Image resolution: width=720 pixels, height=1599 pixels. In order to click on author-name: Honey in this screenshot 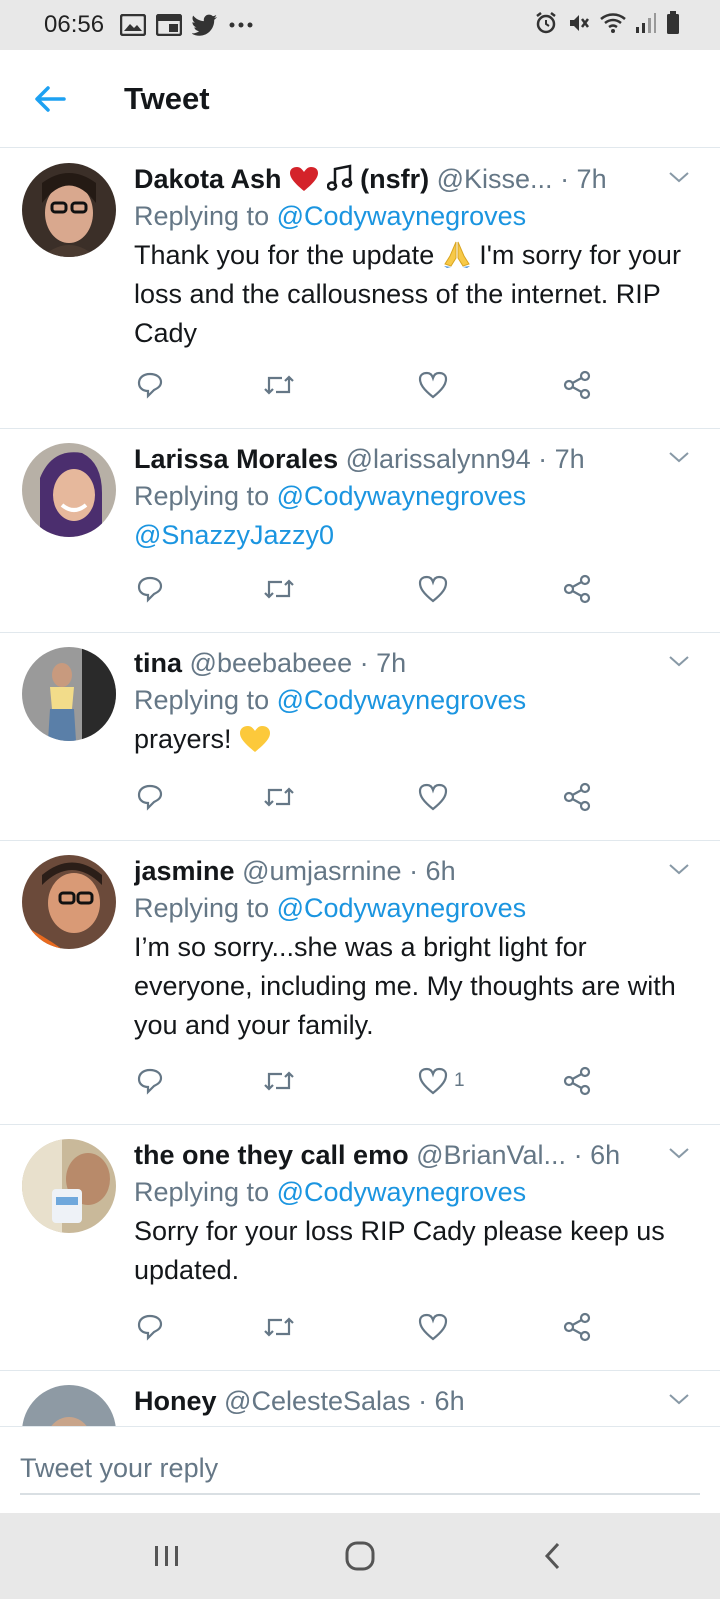, I will do `click(175, 1401)`.